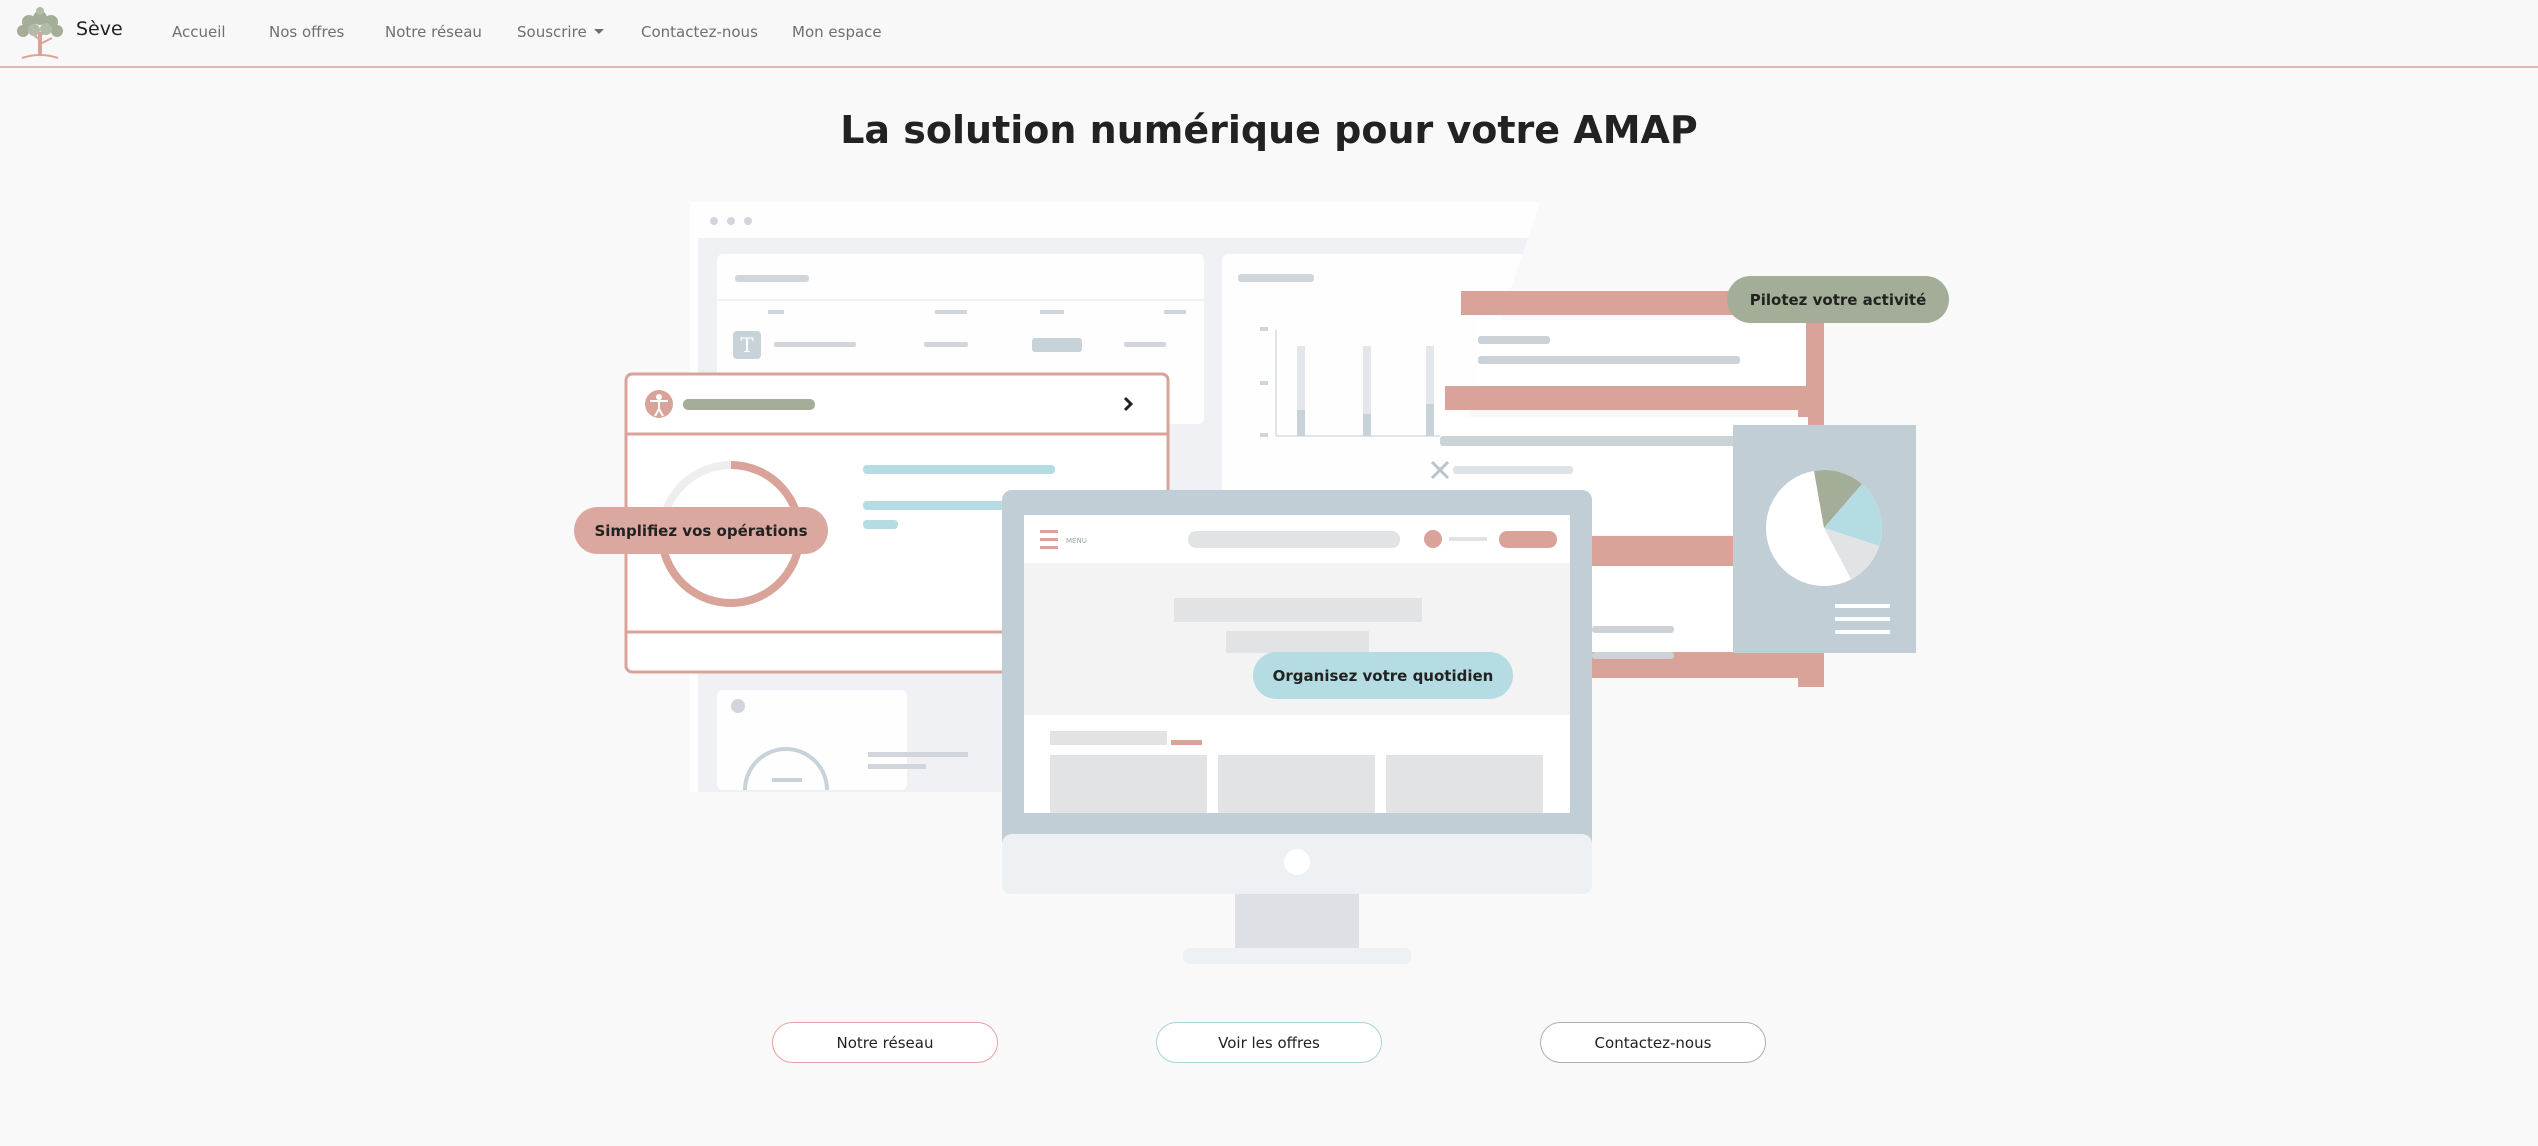 The image size is (2538, 1146). I want to click on nav-item-accueil: Accueil, so click(199, 32).